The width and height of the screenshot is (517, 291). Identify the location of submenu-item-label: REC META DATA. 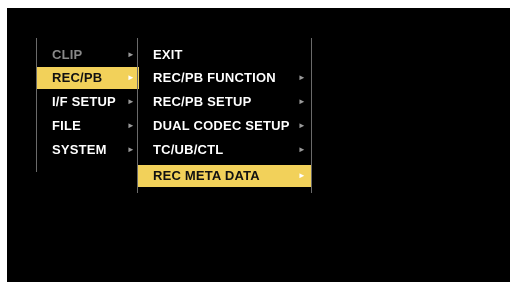
(206, 175).